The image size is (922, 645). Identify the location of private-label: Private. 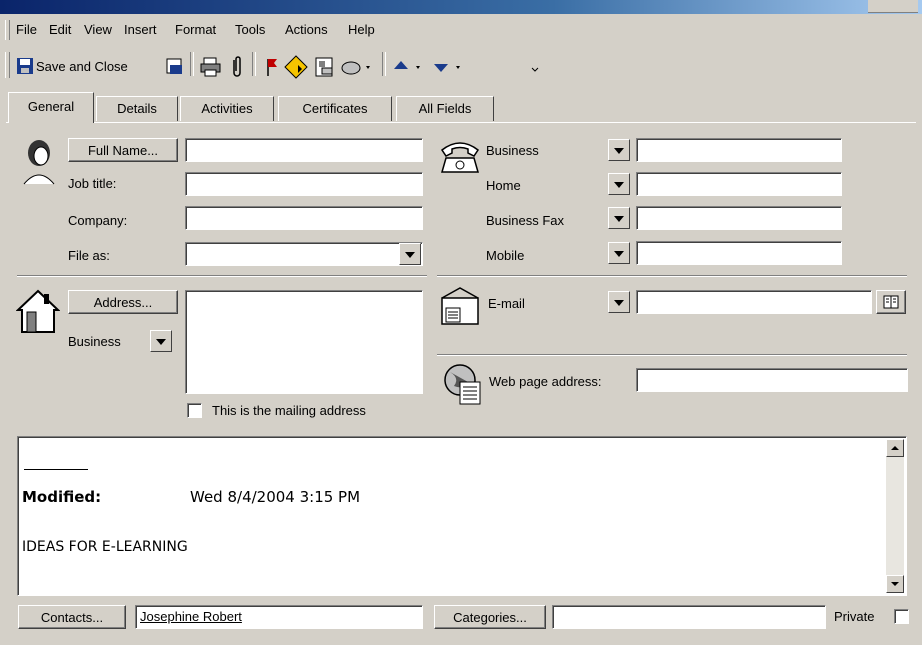
(854, 616).